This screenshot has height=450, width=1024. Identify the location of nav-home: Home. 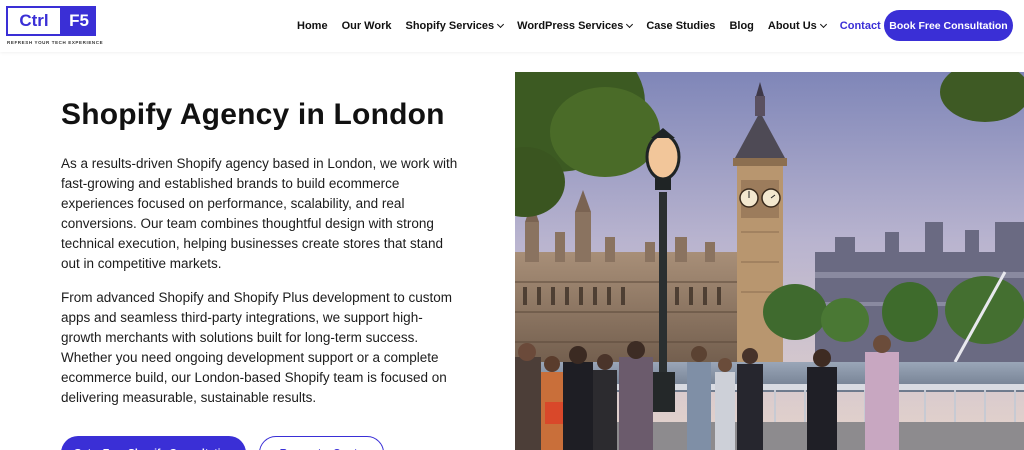
(312, 26).